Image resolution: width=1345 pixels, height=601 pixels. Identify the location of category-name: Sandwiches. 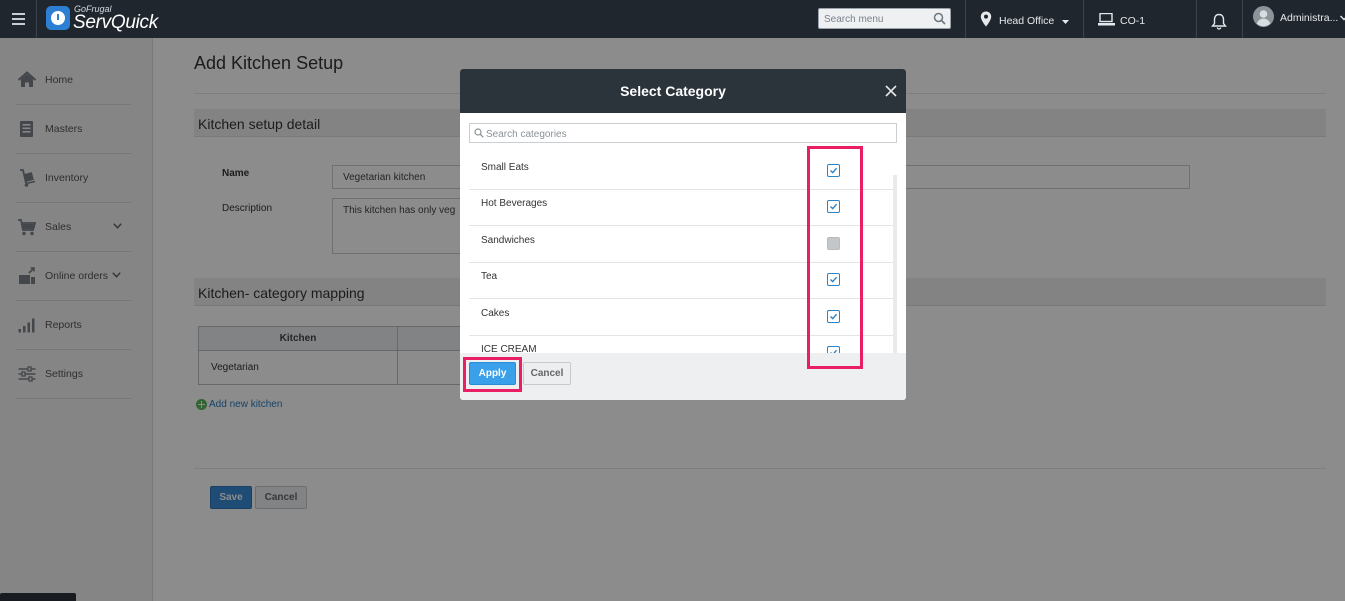
(508, 240).